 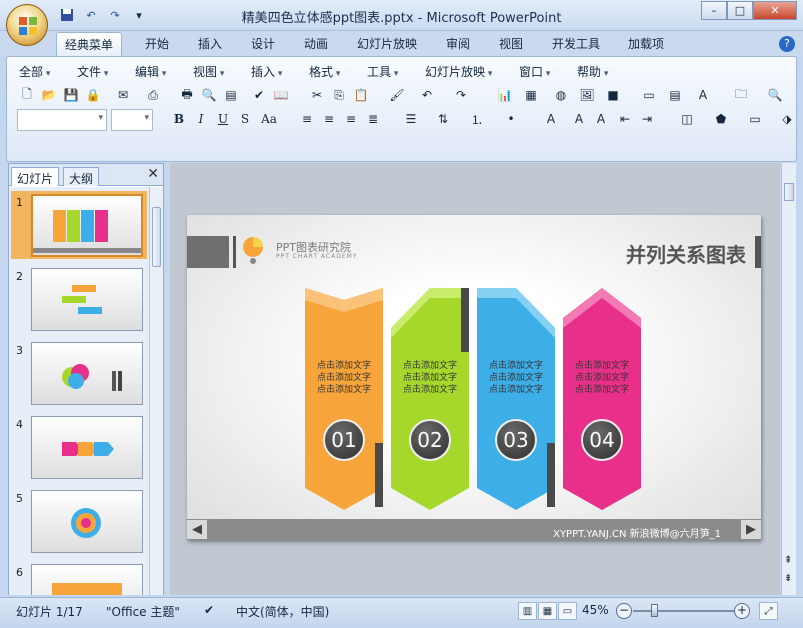 What do you see at coordinates (89, 44) in the screenshot?
I see `tab-classic-menu: 经典菜单` at bounding box center [89, 44].